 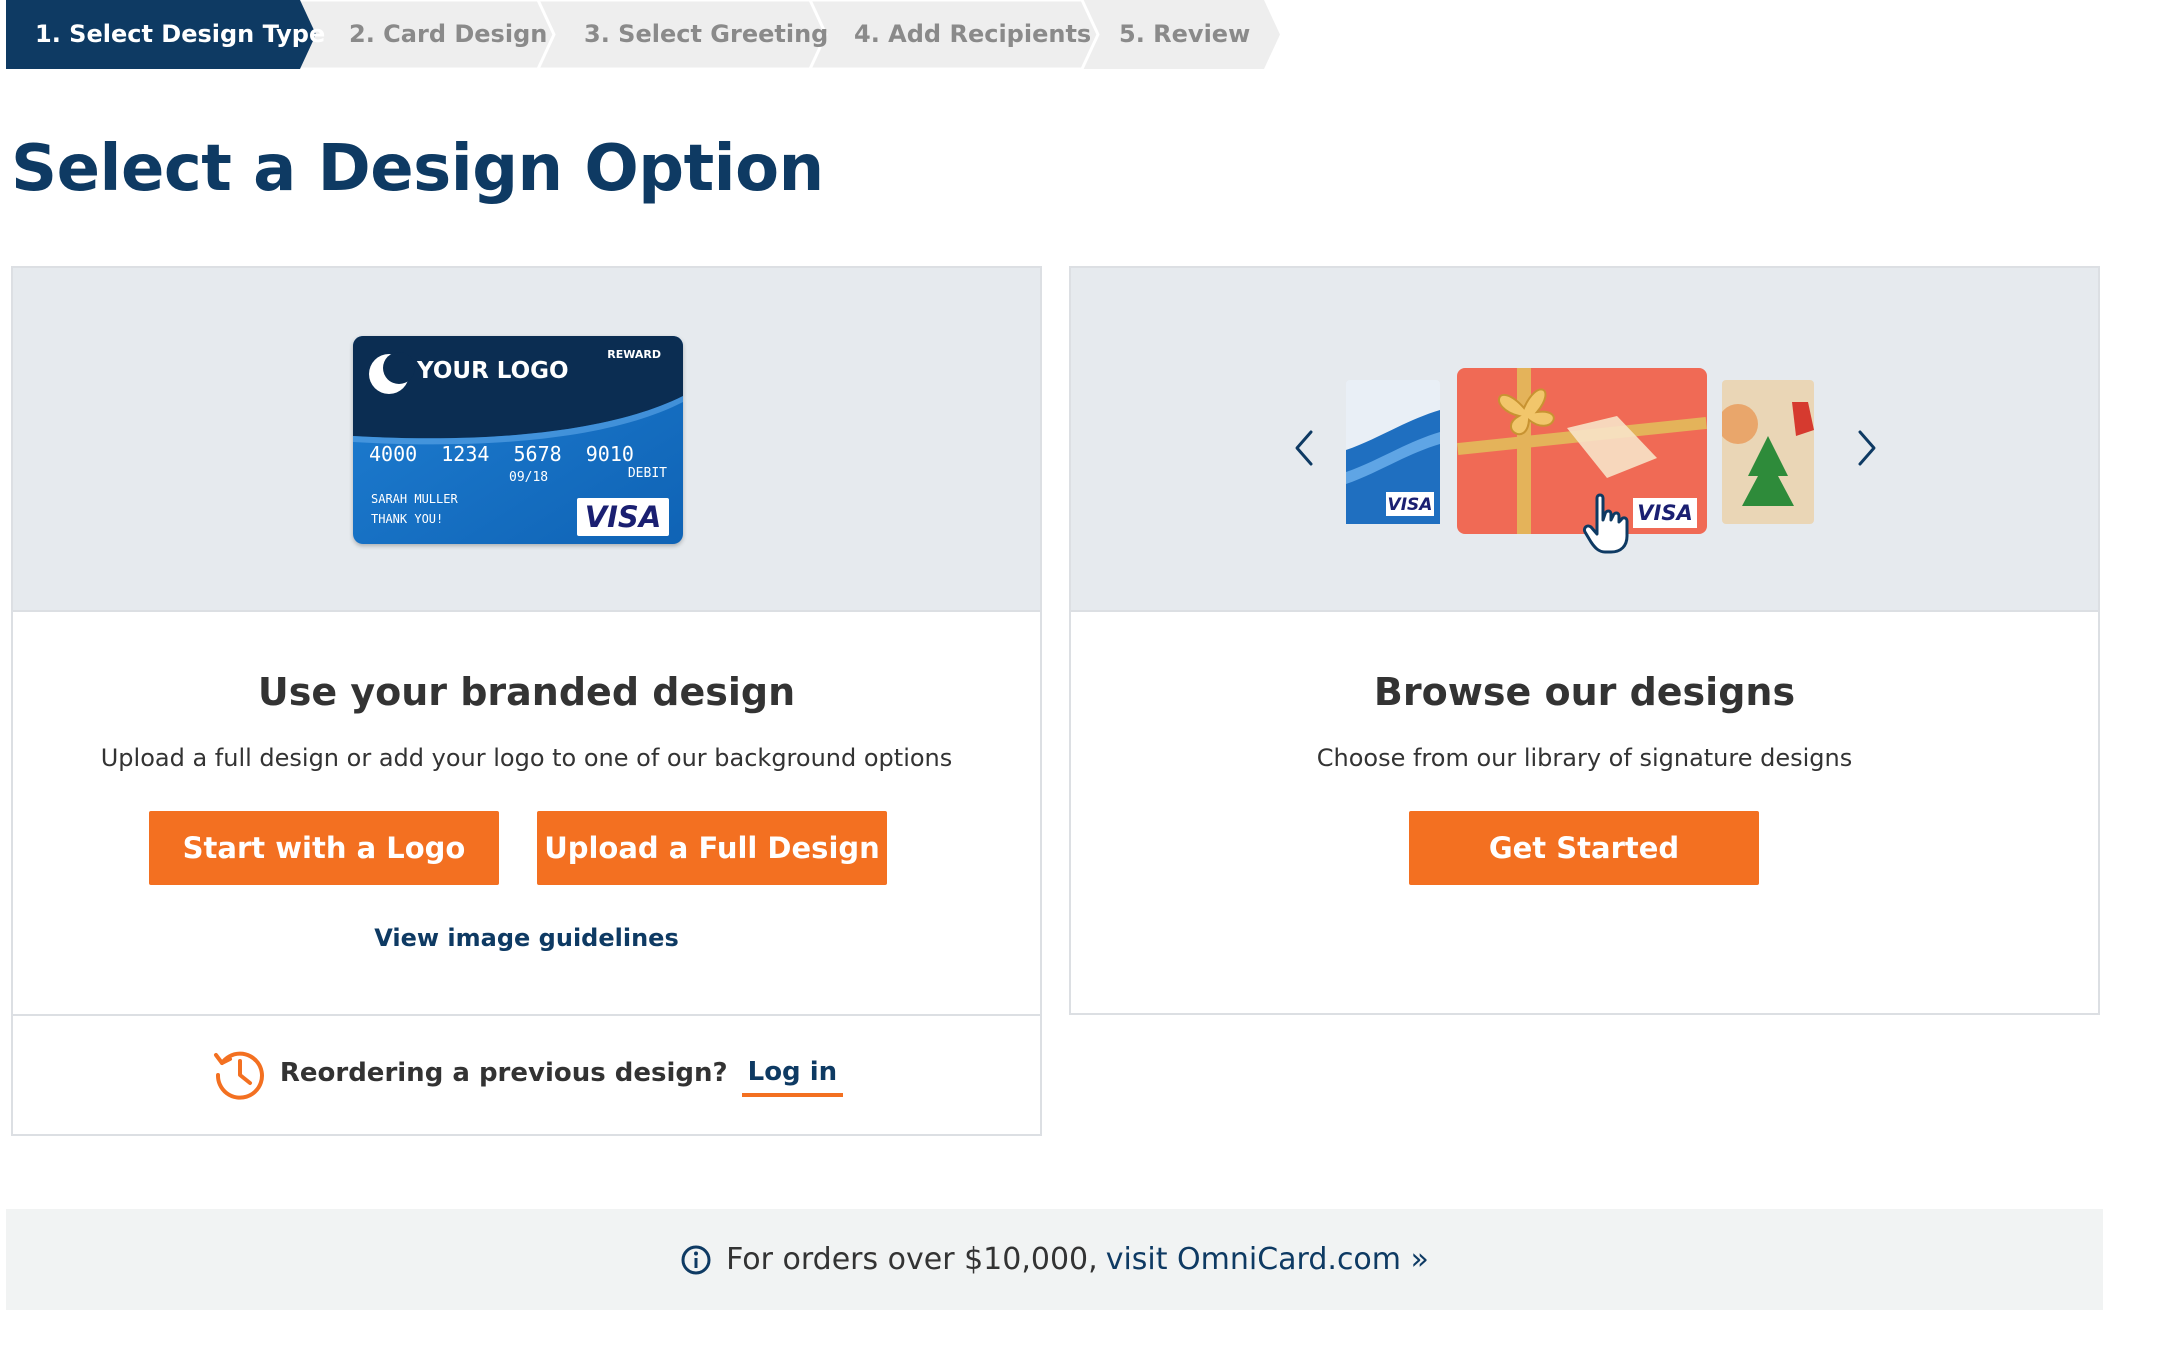 I want to click on step-1-select-design-type: 1. Select Design Type, so click(x=180, y=34).